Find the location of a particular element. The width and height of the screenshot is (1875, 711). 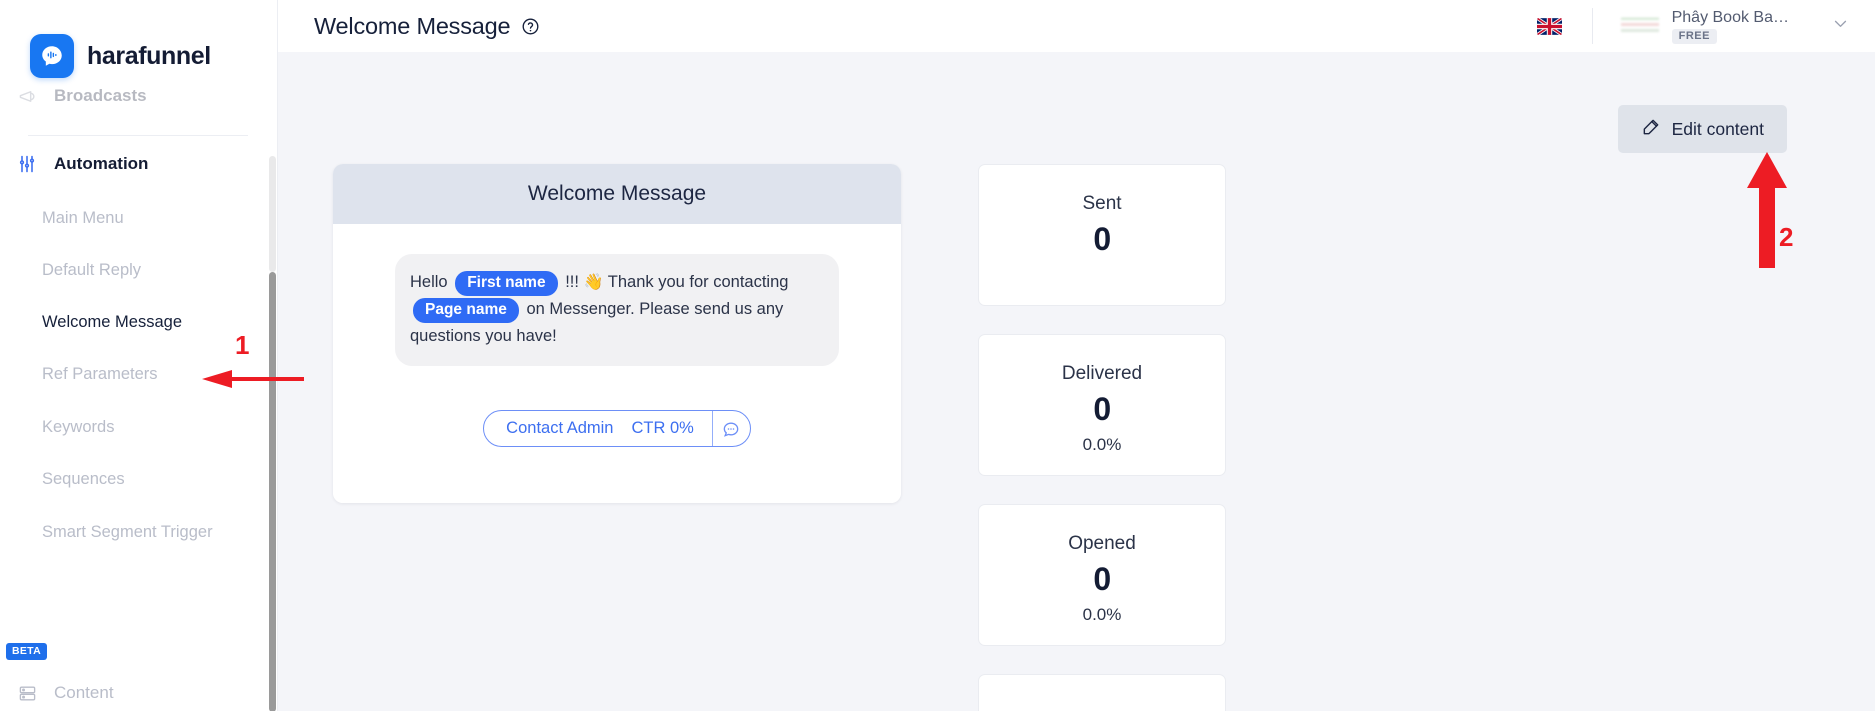

sidebar-item-label: Keywords is located at coordinates (78, 426).